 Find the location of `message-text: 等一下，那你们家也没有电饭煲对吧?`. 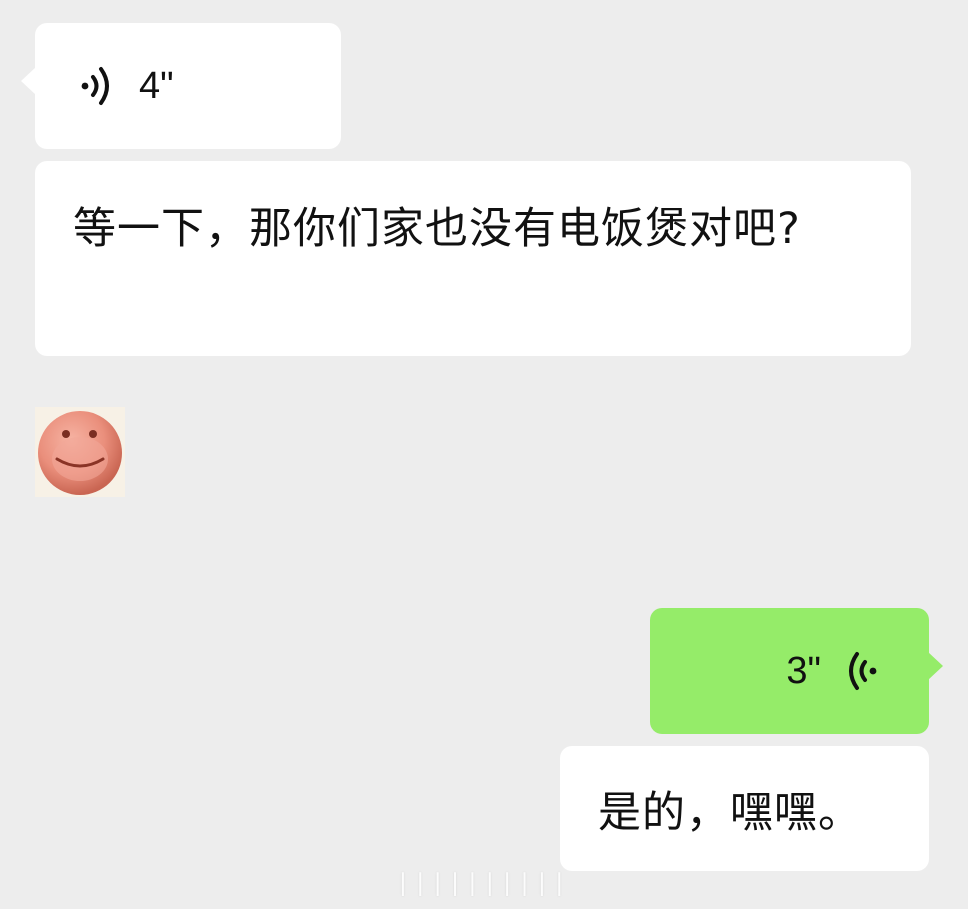

message-text: 等一下，那你们家也没有电饭煲对吧? is located at coordinates (437, 229).